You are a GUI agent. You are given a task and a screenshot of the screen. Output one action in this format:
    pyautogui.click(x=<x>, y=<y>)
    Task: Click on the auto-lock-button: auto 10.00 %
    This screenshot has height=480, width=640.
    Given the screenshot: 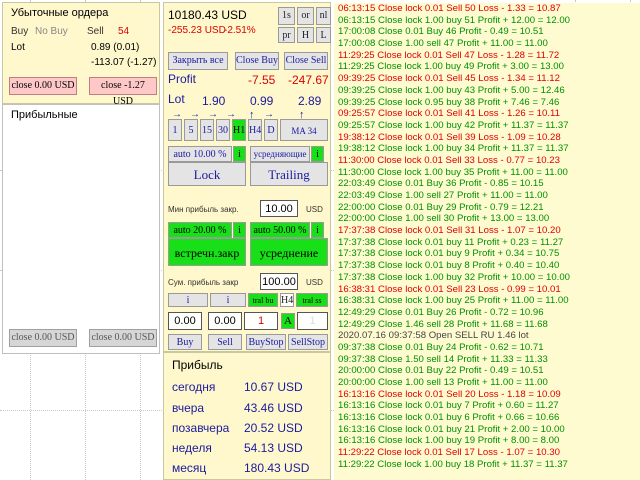 What is the action you would take?
    pyautogui.click(x=200, y=154)
    